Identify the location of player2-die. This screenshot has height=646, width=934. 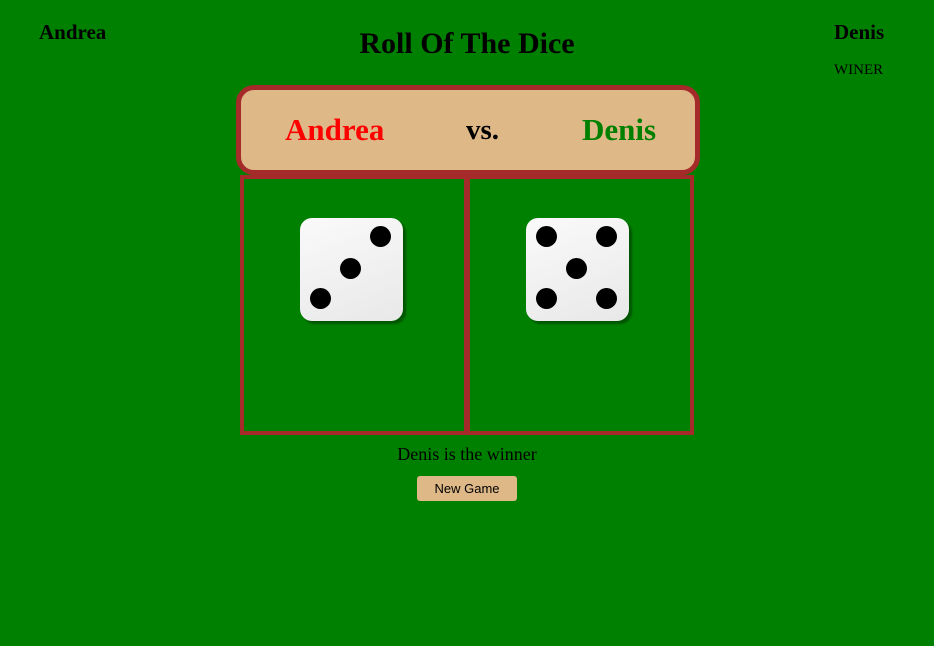
(577, 269).